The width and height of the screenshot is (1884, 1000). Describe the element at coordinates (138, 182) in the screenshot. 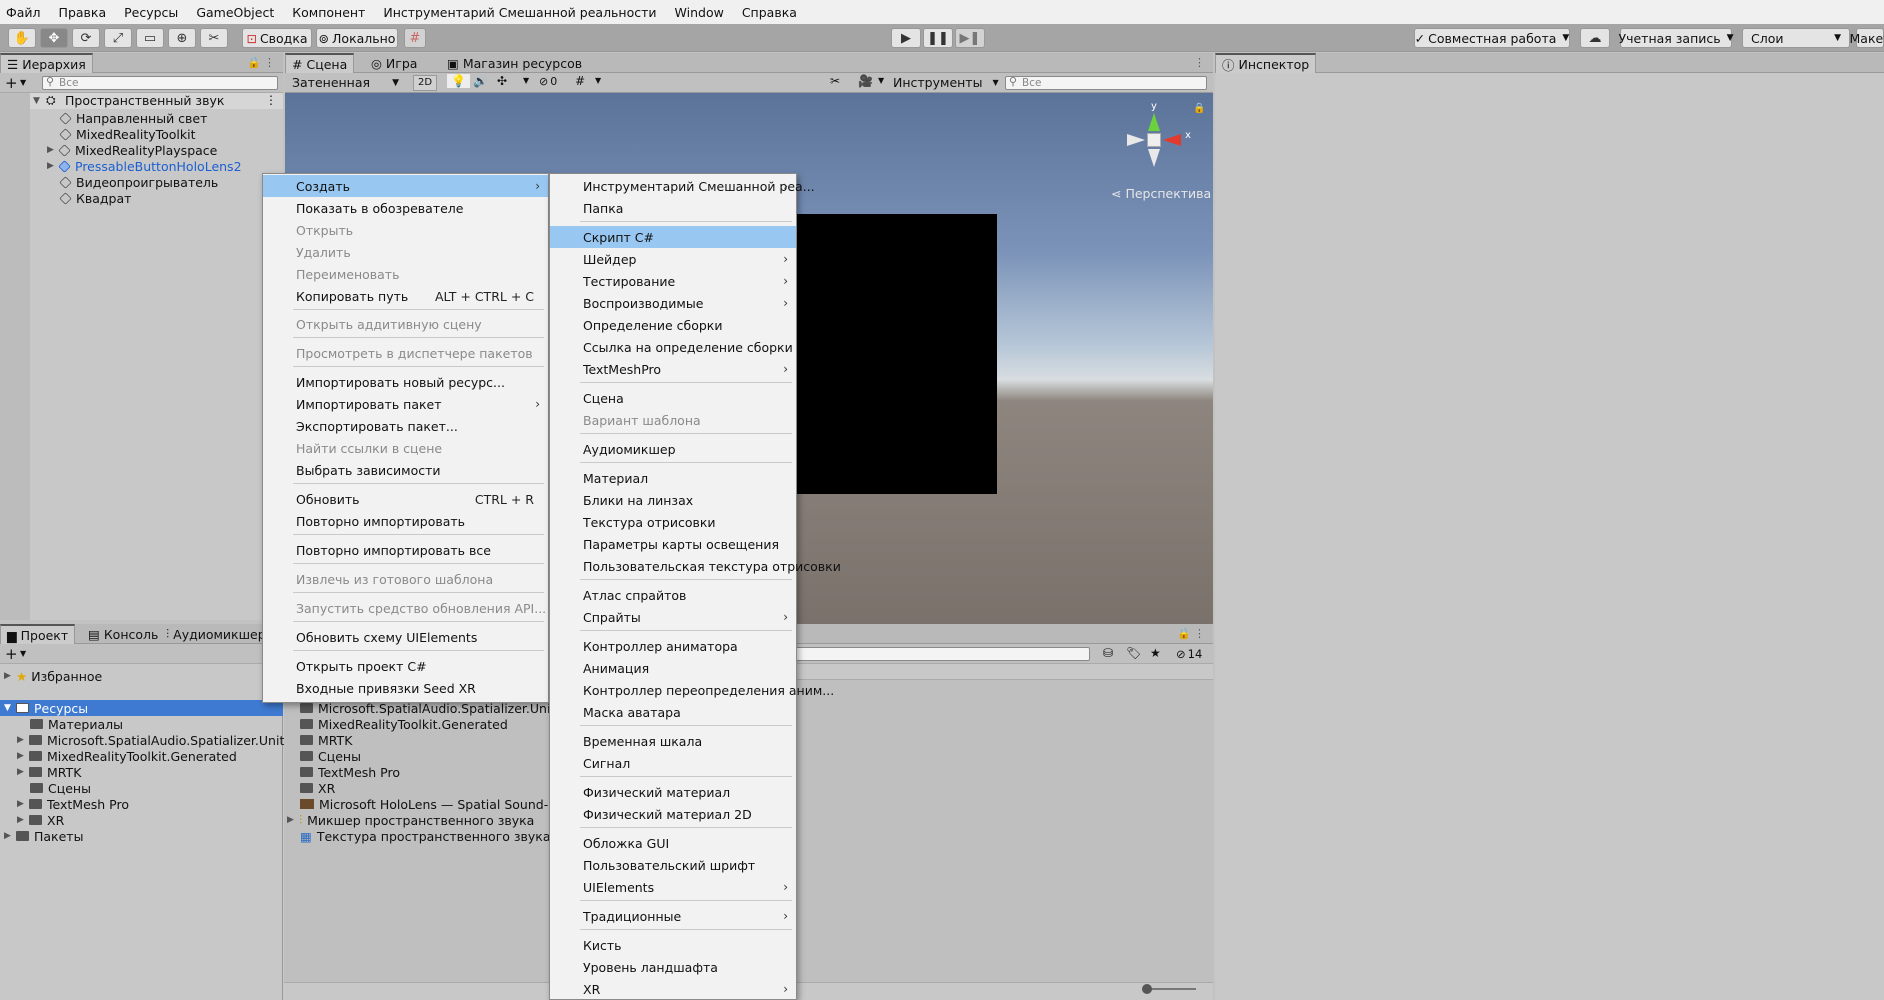

I see `hierarchy-item: Видеопроигрыватель` at that location.